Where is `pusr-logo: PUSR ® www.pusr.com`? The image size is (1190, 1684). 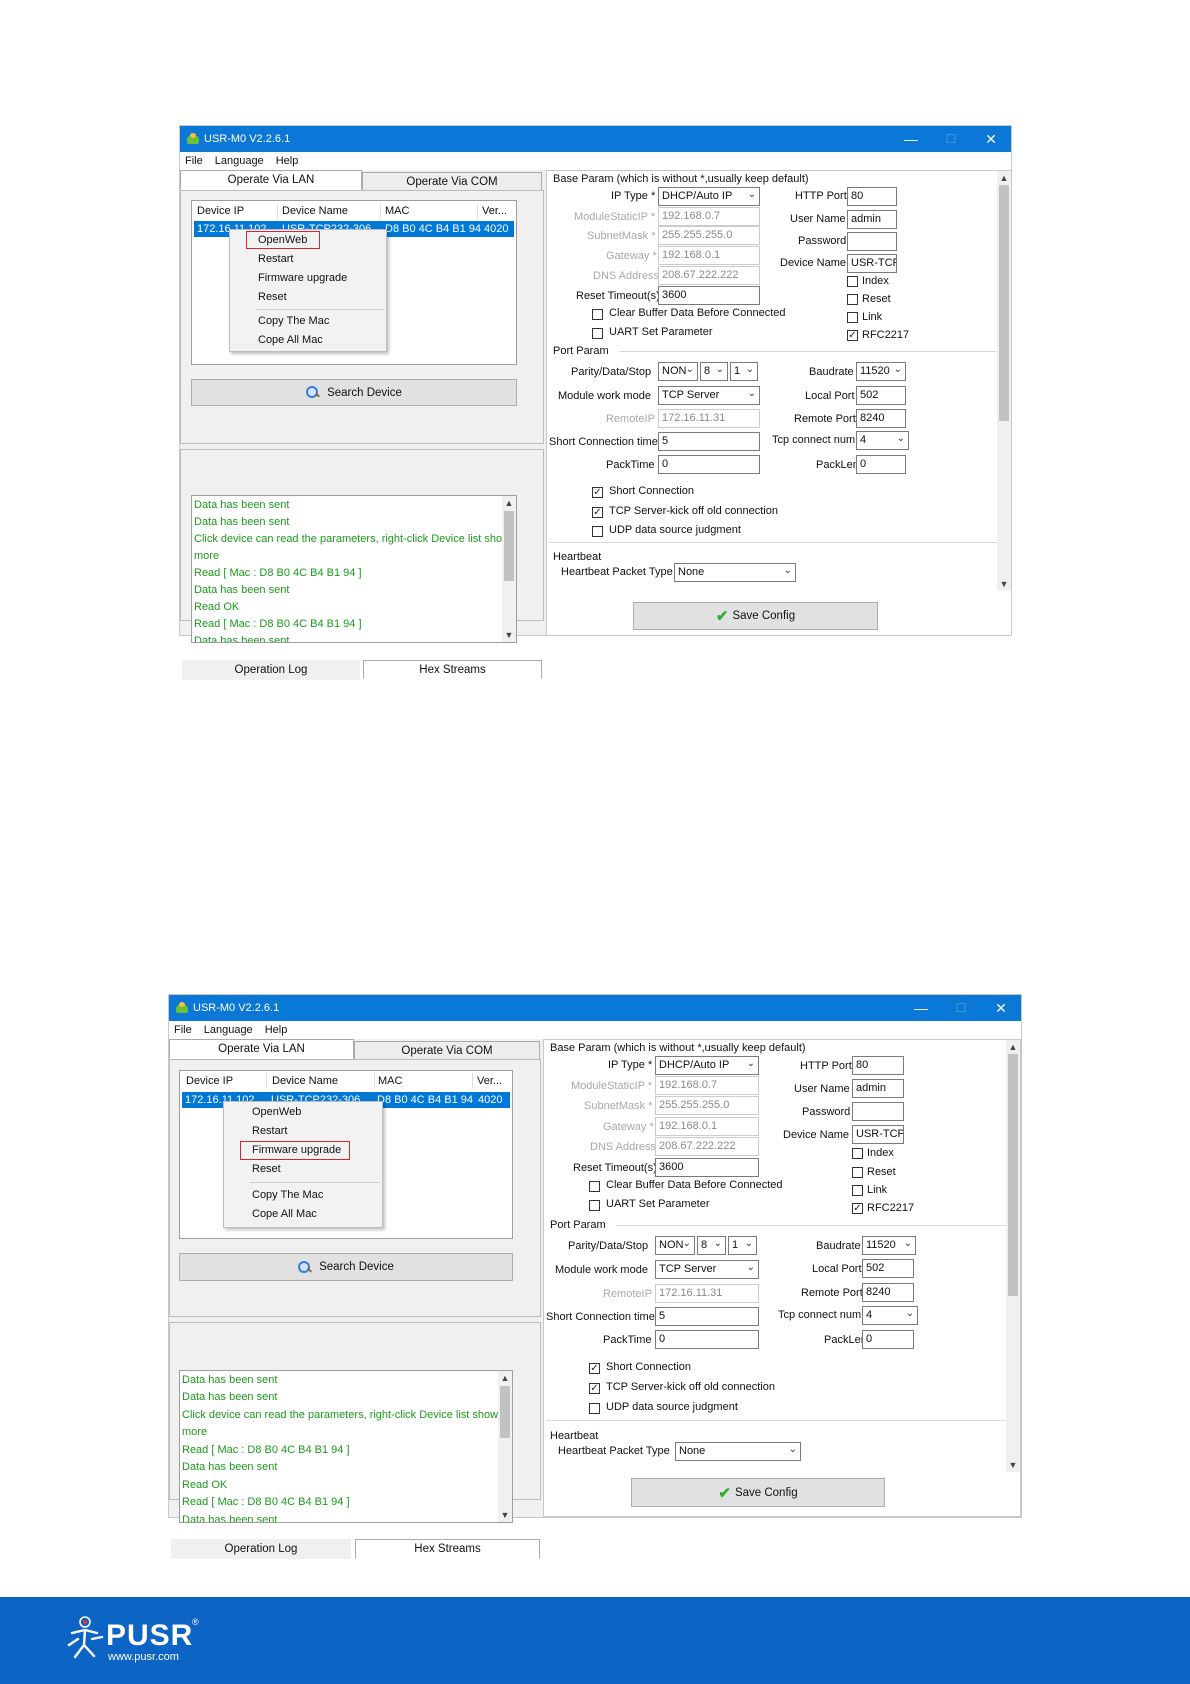
pusr-logo: PUSR ® www.pusr.com is located at coordinates (134, 1640).